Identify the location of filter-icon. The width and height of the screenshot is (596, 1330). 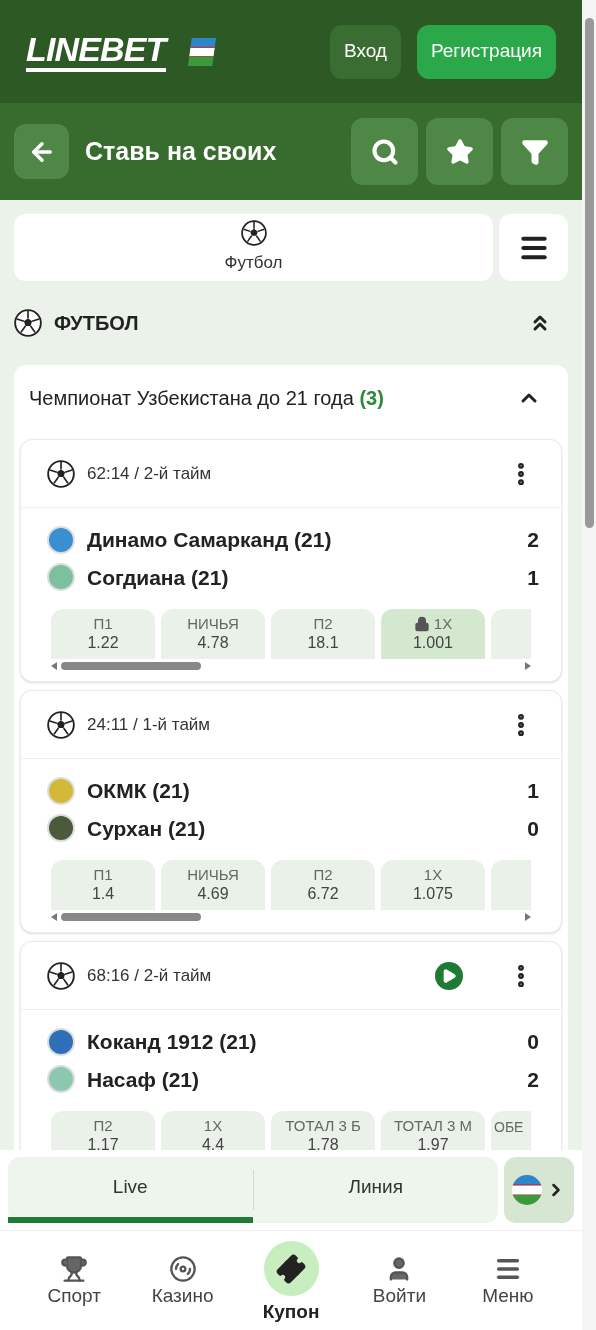
(534, 151).